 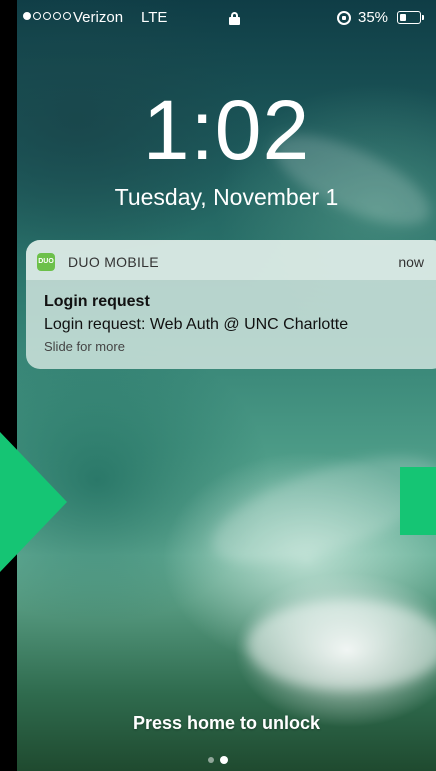 I want to click on annotation-marker, so click(x=418, y=501).